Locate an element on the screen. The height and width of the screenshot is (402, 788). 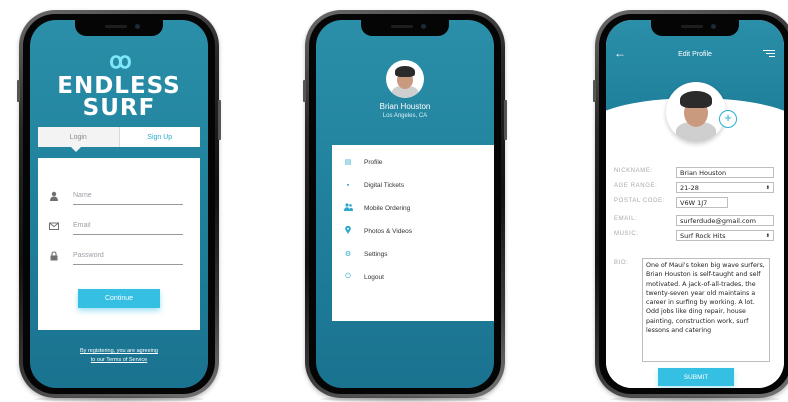
email-input: surferdude@gmail.com is located at coordinates (725, 220).